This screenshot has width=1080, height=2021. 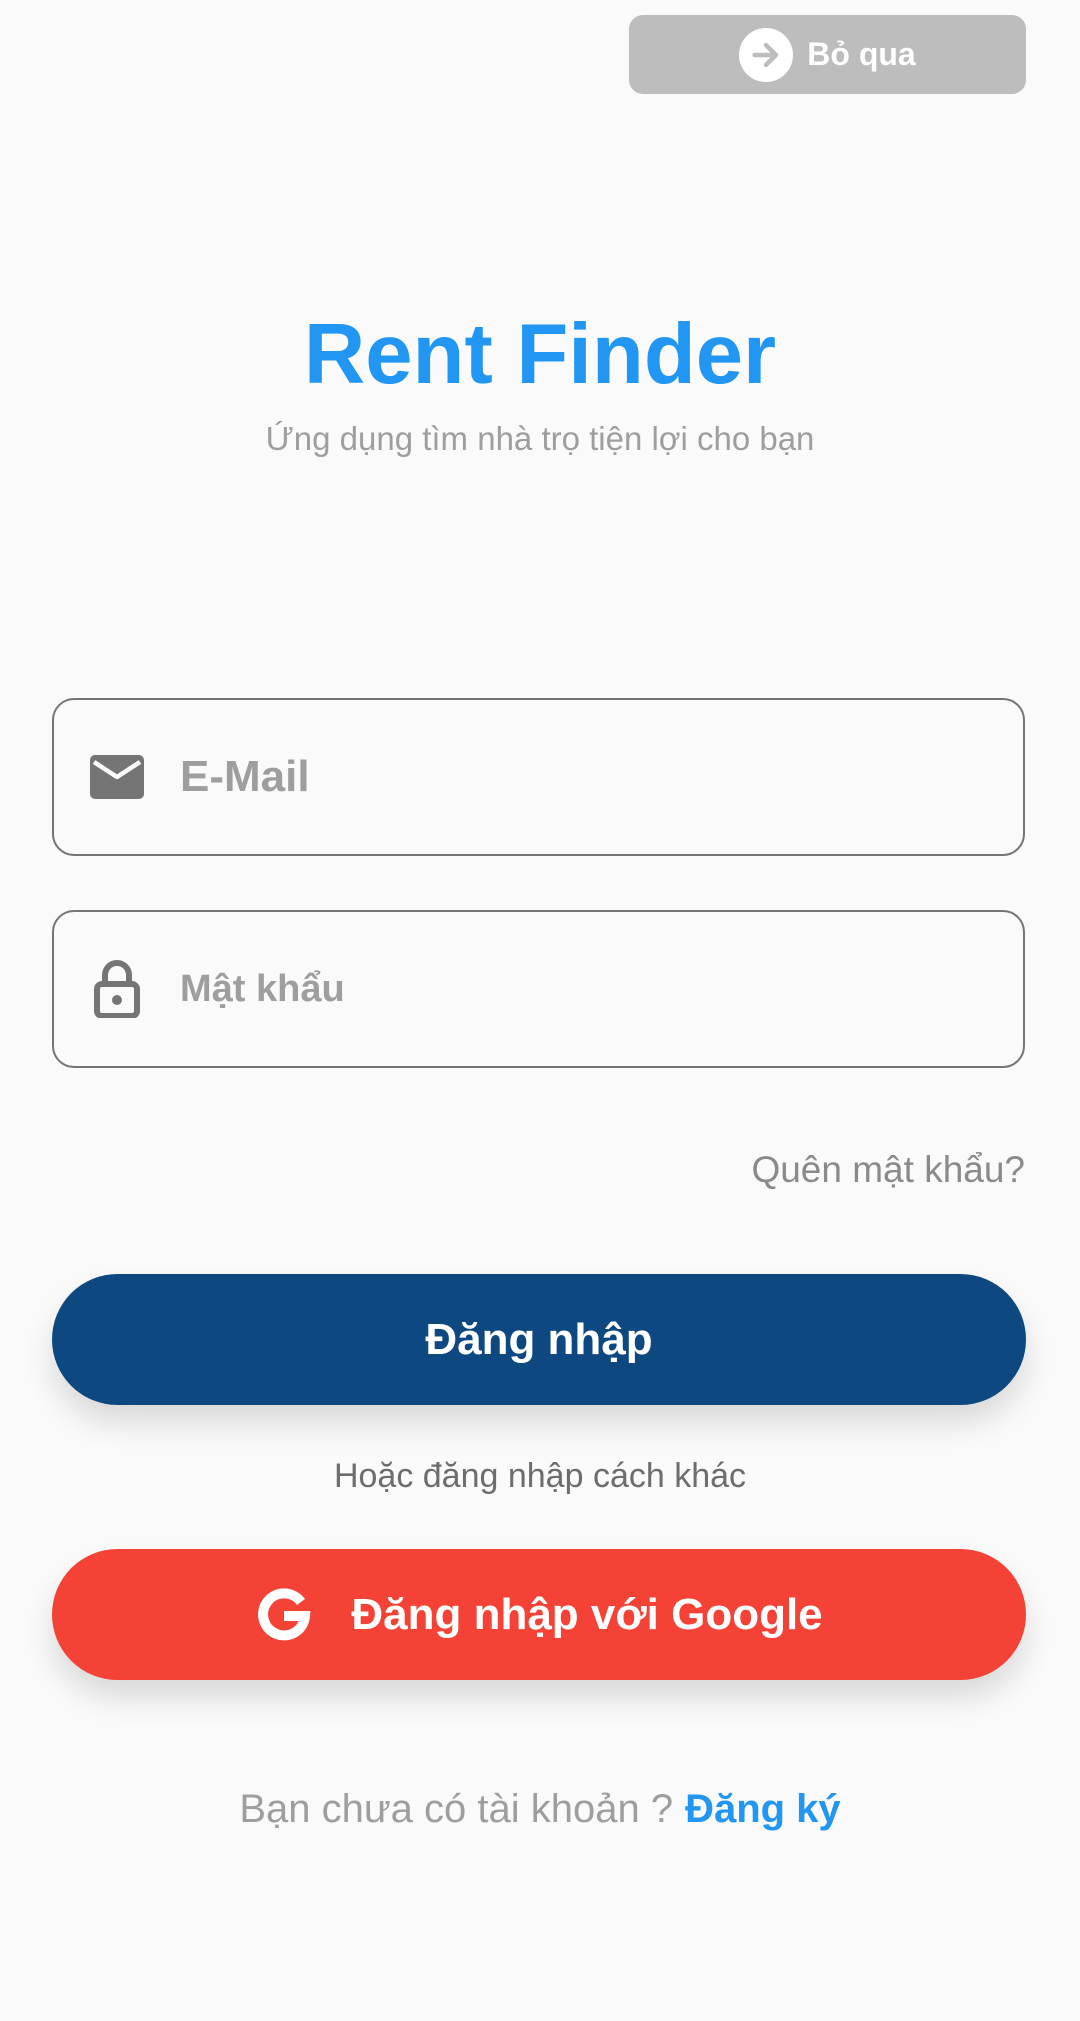 I want to click on password-field, so click(x=538, y=989).